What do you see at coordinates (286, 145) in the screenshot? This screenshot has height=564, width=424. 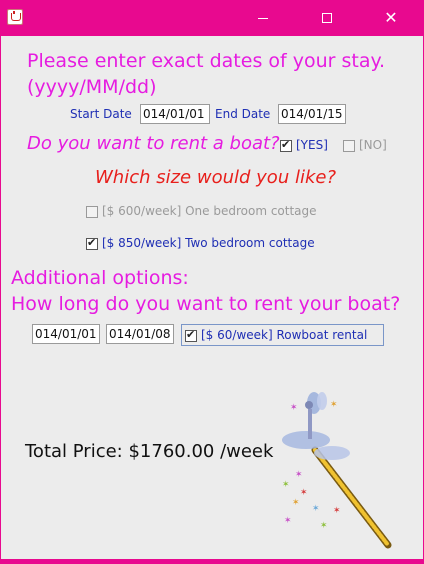 I see `boat-yes-checkbox` at bounding box center [286, 145].